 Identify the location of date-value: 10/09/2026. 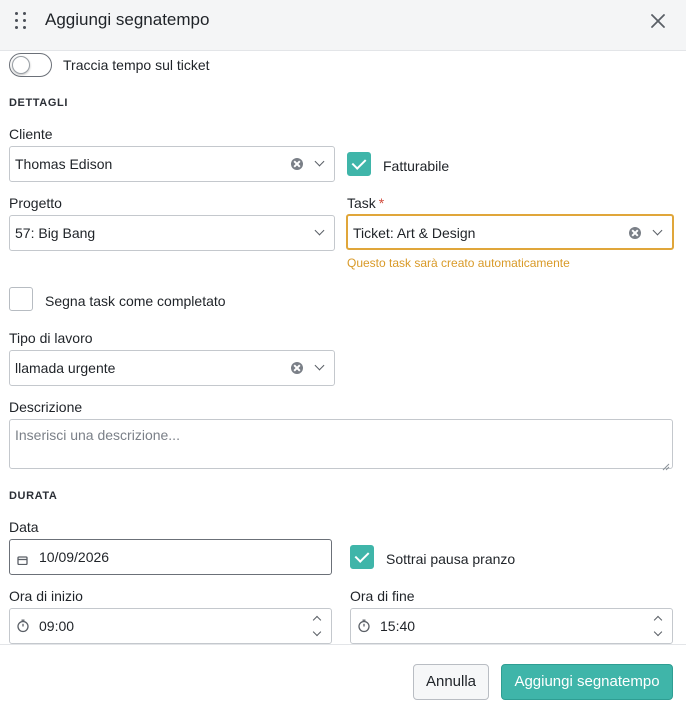
(74, 557).